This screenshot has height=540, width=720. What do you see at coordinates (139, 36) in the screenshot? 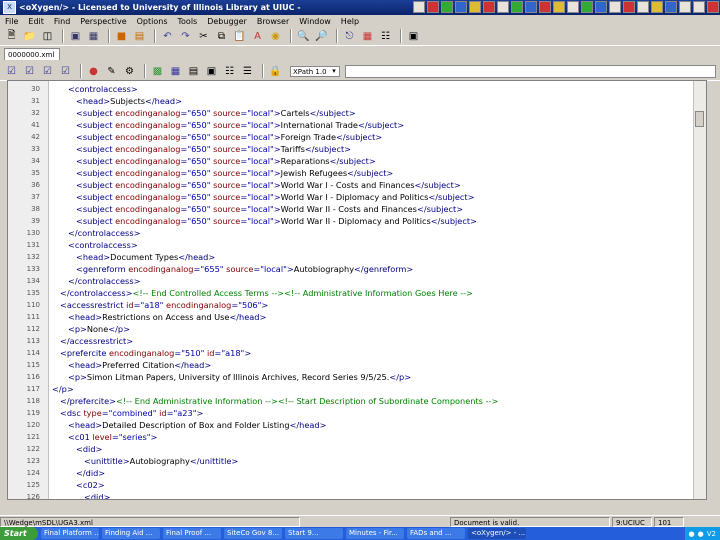
I see `print-icon: ▤` at bounding box center [139, 36].